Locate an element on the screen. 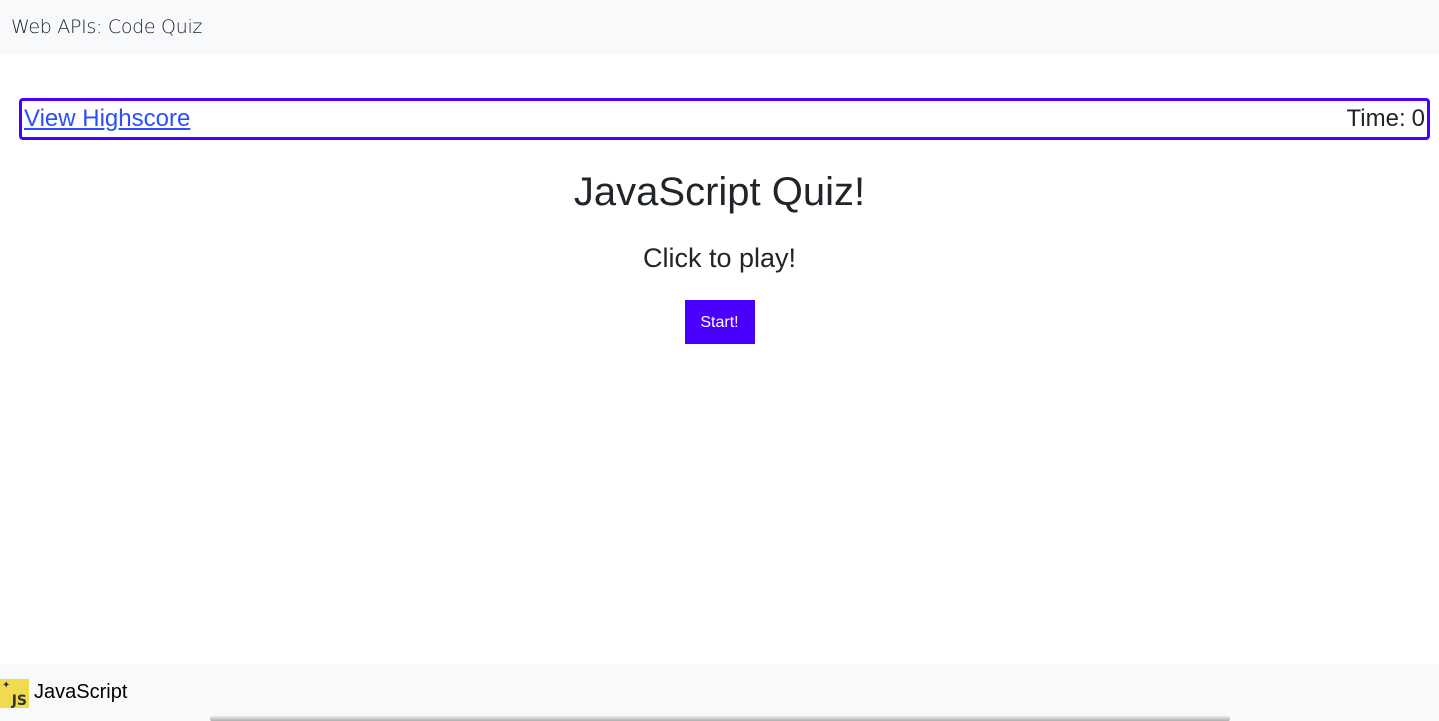  window-shadow is located at coordinates (720, 718).